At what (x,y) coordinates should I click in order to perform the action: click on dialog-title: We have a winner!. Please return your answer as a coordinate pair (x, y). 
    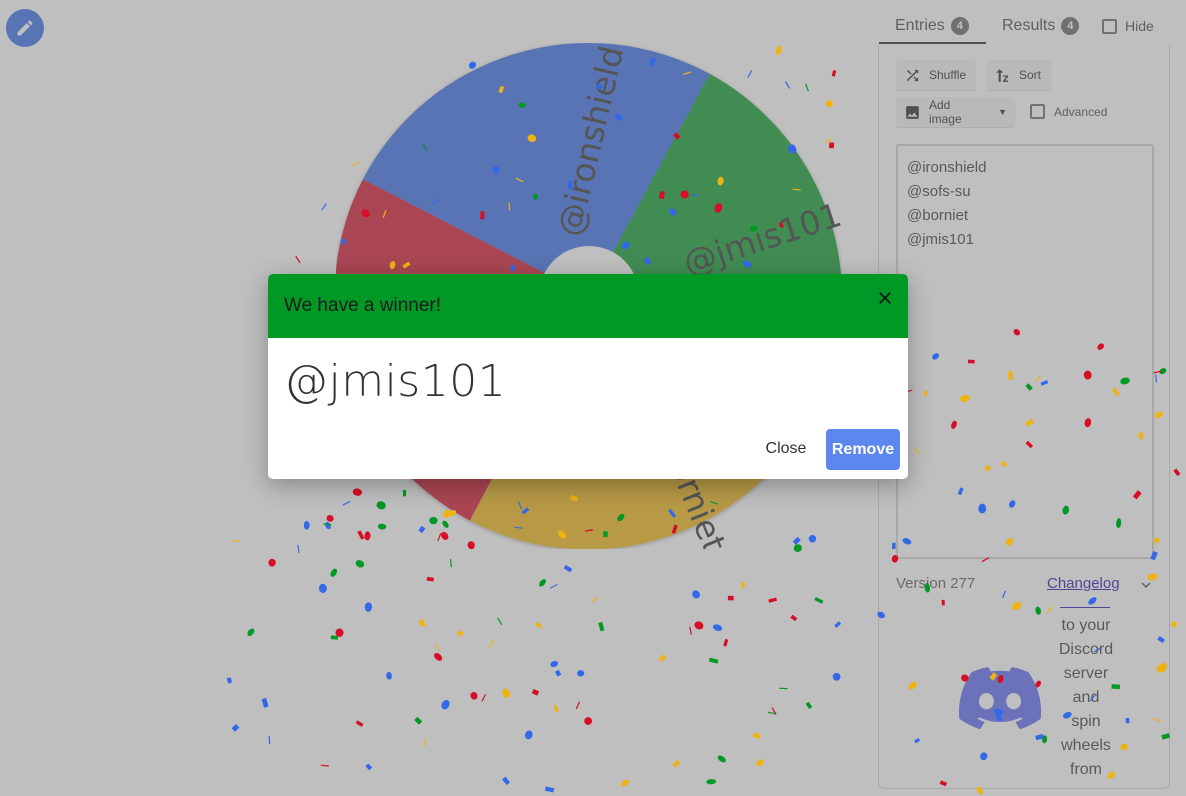
    Looking at the image, I should click on (363, 305).